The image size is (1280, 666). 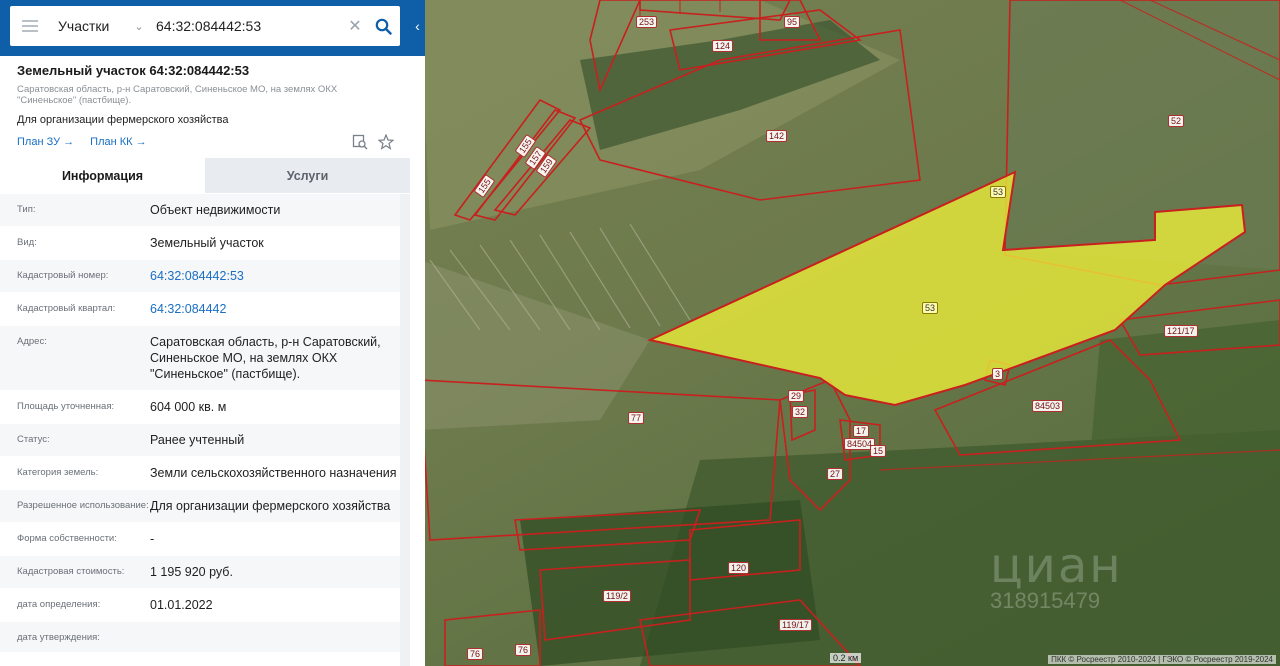 What do you see at coordinates (1056, 566) in the screenshot?
I see `watermark: циан` at bounding box center [1056, 566].